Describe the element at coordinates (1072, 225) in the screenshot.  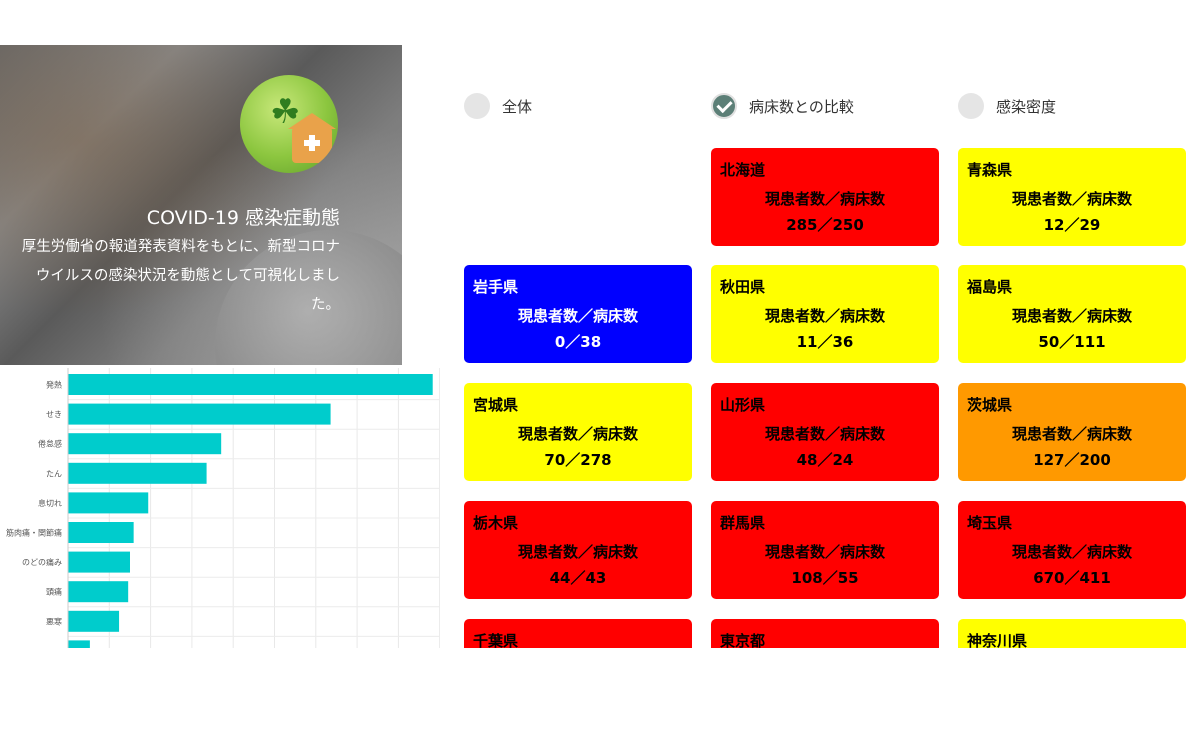
I see `card-value: 12／29` at that location.